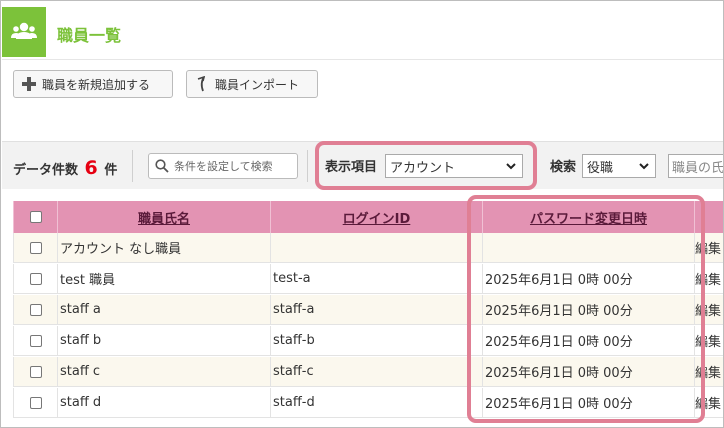 Image resolution: width=724 pixels, height=428 pixels. Describe the element at coordinates (163, 402) in the screenshot. I see `staff-name-cell: staff d` at that location.